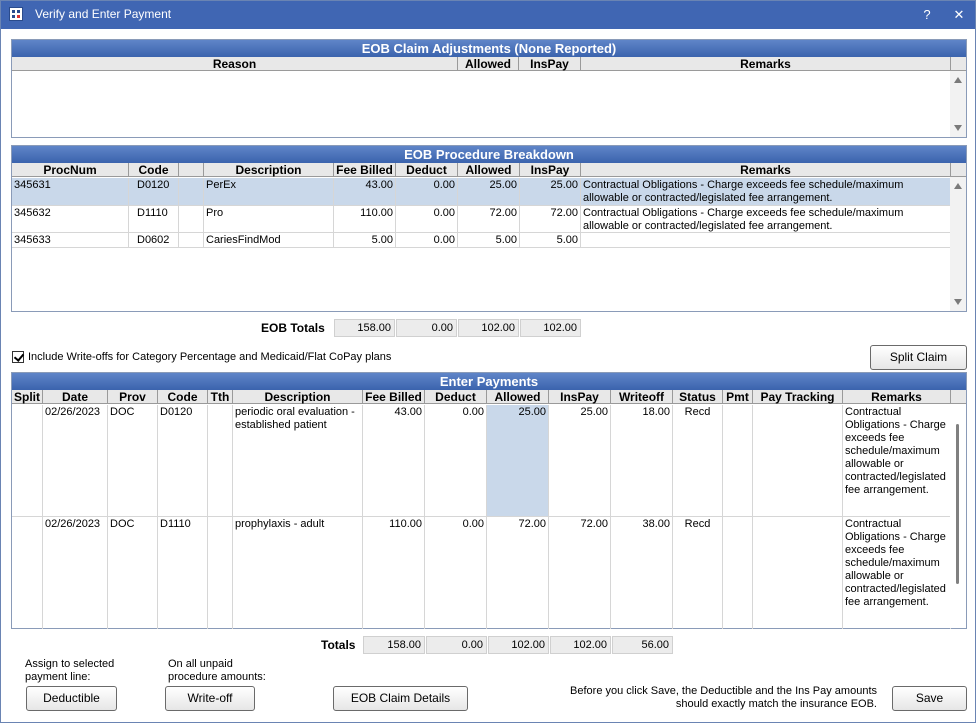  What do you see at coordinates (489, 154) in the screenshot?
I see `procedure-breakdown-header: EOB Procedure Breakdown` at bounding box center [489, 154].